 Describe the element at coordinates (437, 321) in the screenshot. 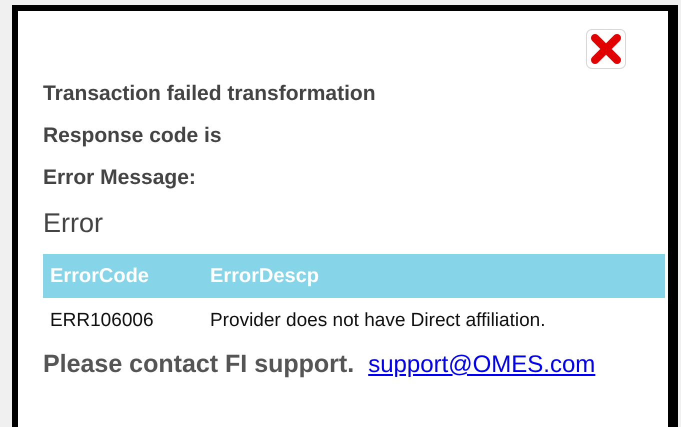

I see `table-cell: Provider does not have Direct affiliation.` at that location.